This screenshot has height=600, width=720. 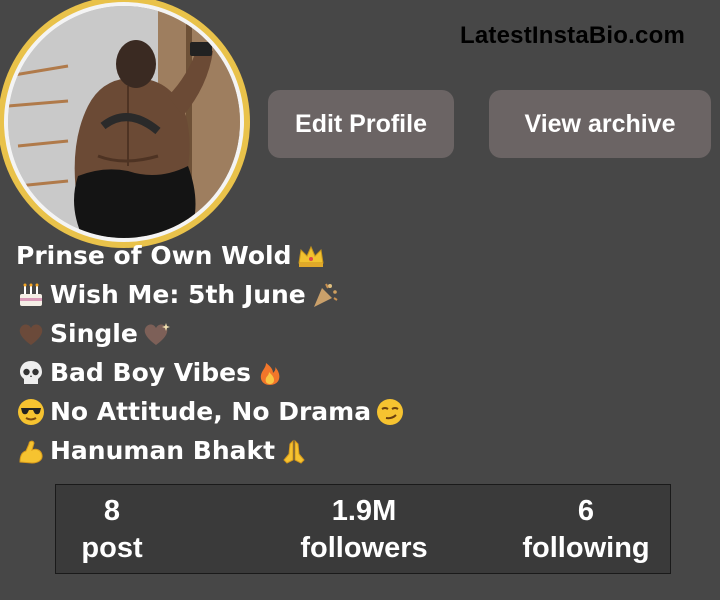 I want to click on brown-heart-icon, so click(x=31, y=334).